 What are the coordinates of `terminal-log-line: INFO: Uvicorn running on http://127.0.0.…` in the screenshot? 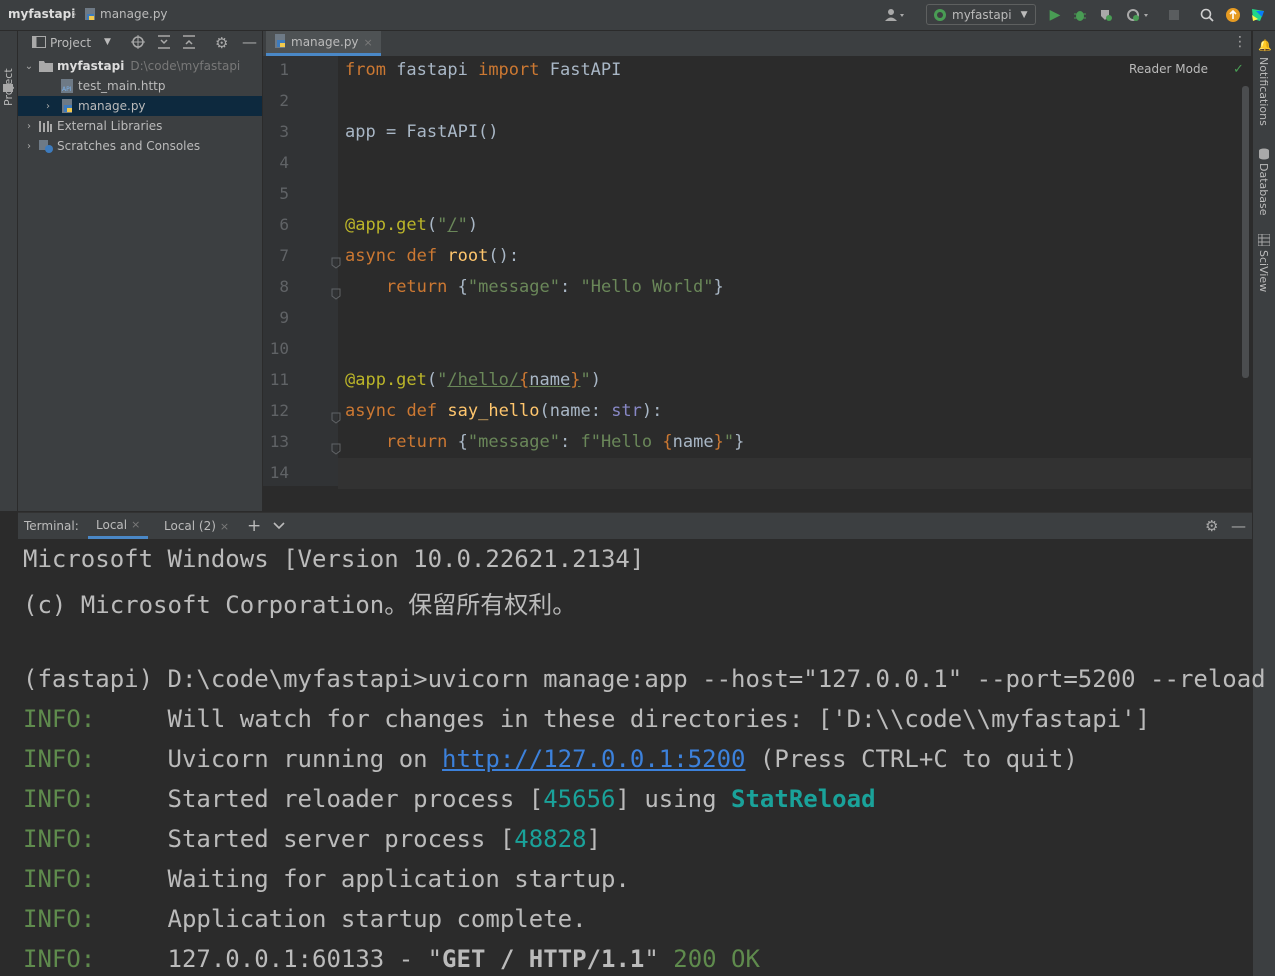 It's located at (550, 759).